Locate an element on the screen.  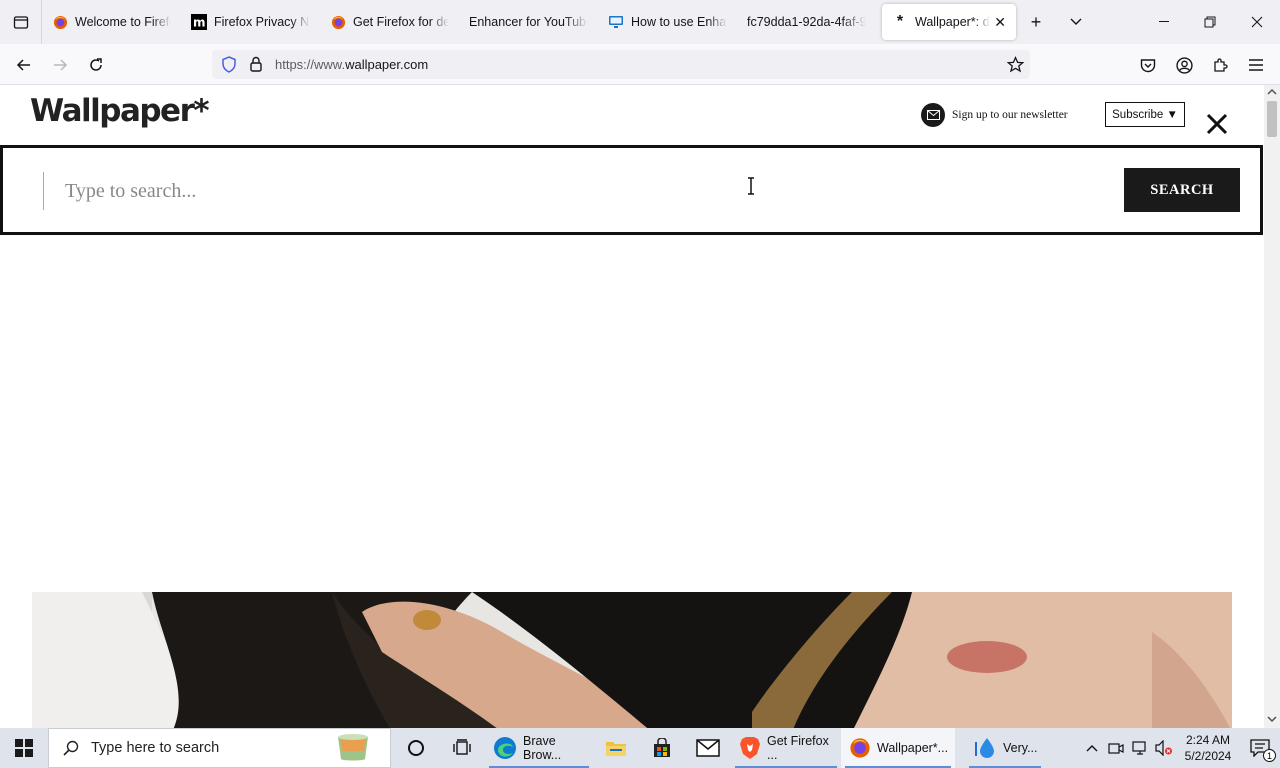
folder-icon is located at coordinates (616, 749).